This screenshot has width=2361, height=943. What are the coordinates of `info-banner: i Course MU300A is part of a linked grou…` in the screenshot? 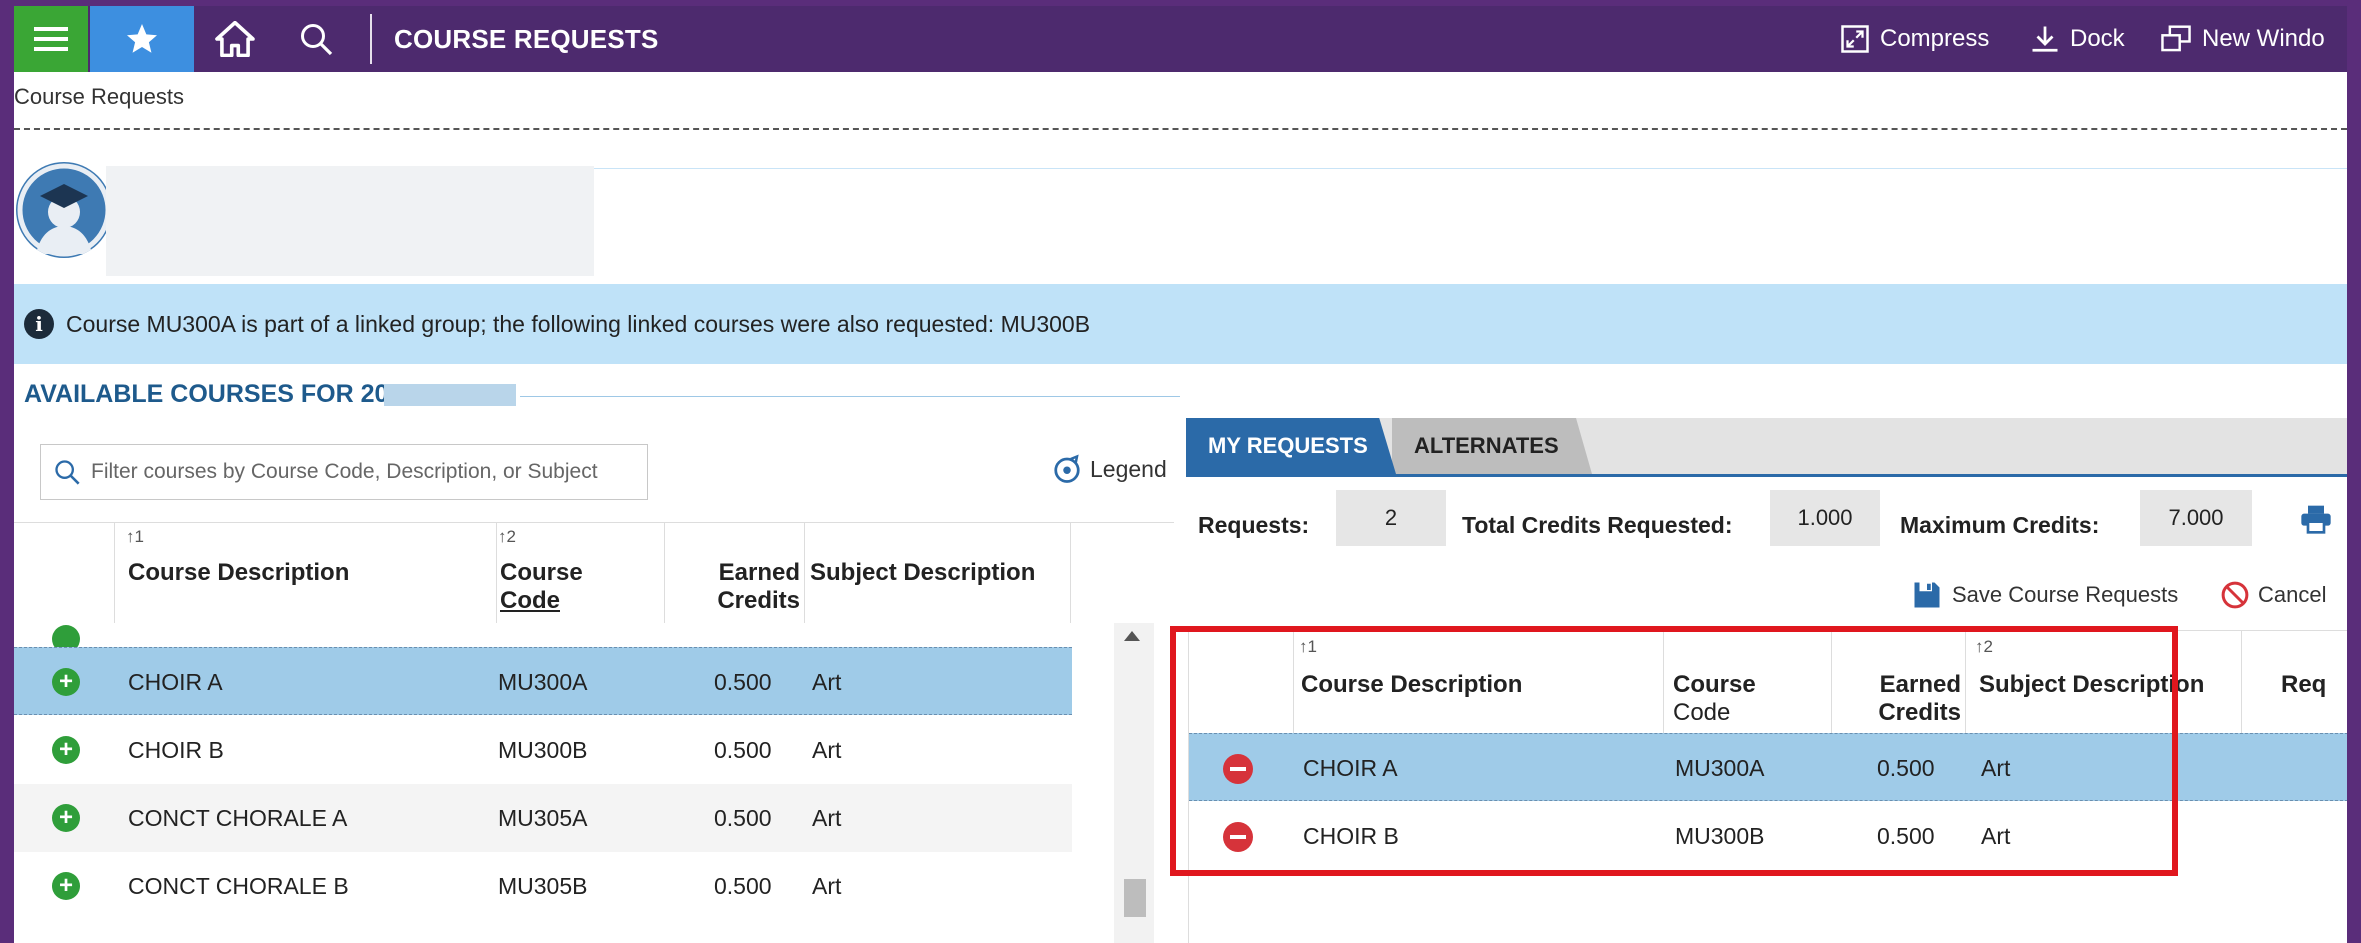 It's located at (1180, 324).